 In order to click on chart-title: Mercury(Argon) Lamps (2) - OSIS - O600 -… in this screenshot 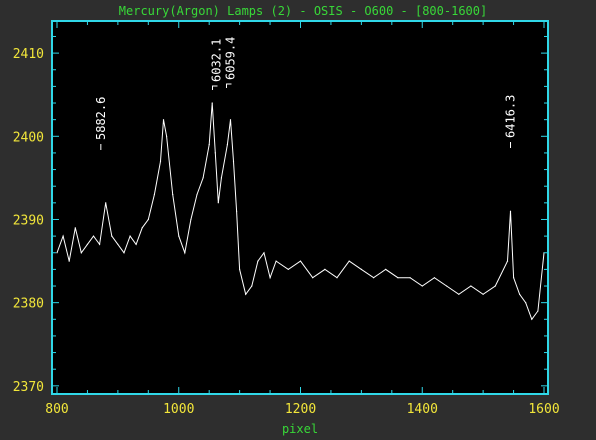, I will do `click(303, 11)`.